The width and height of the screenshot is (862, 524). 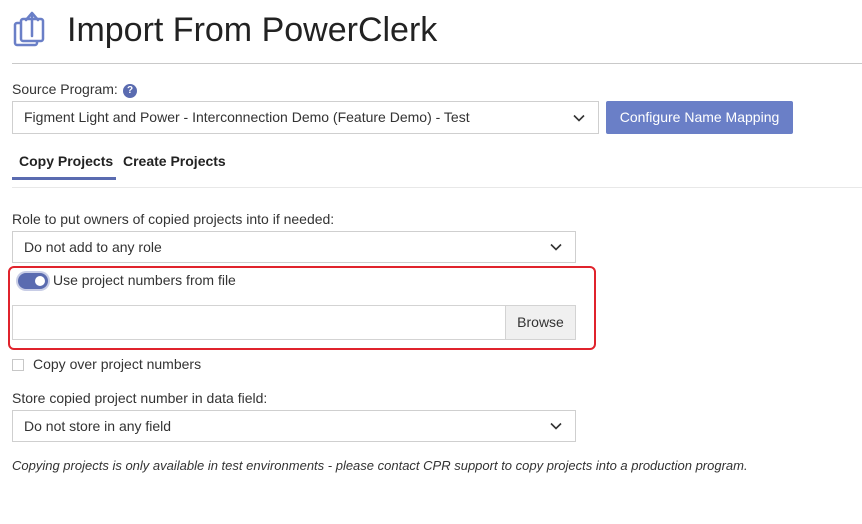 I want to click on project-numbers-file-input: Browse, so click(x=294, y=322).